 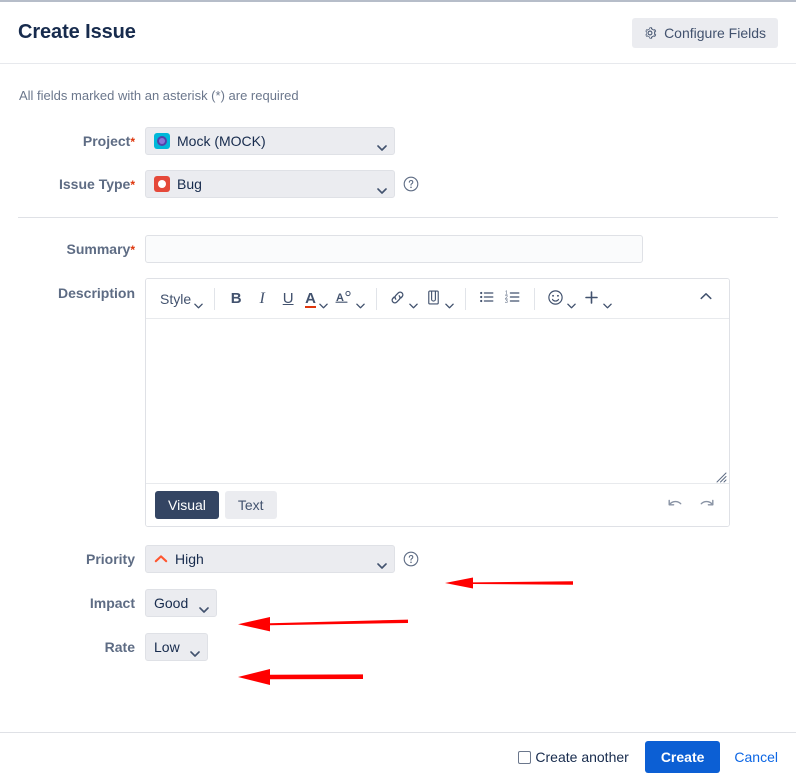 What do you see at coordinates (411, 559) in the screenshot?
I see `priority-help-icon` at bounding box center [411, 559].